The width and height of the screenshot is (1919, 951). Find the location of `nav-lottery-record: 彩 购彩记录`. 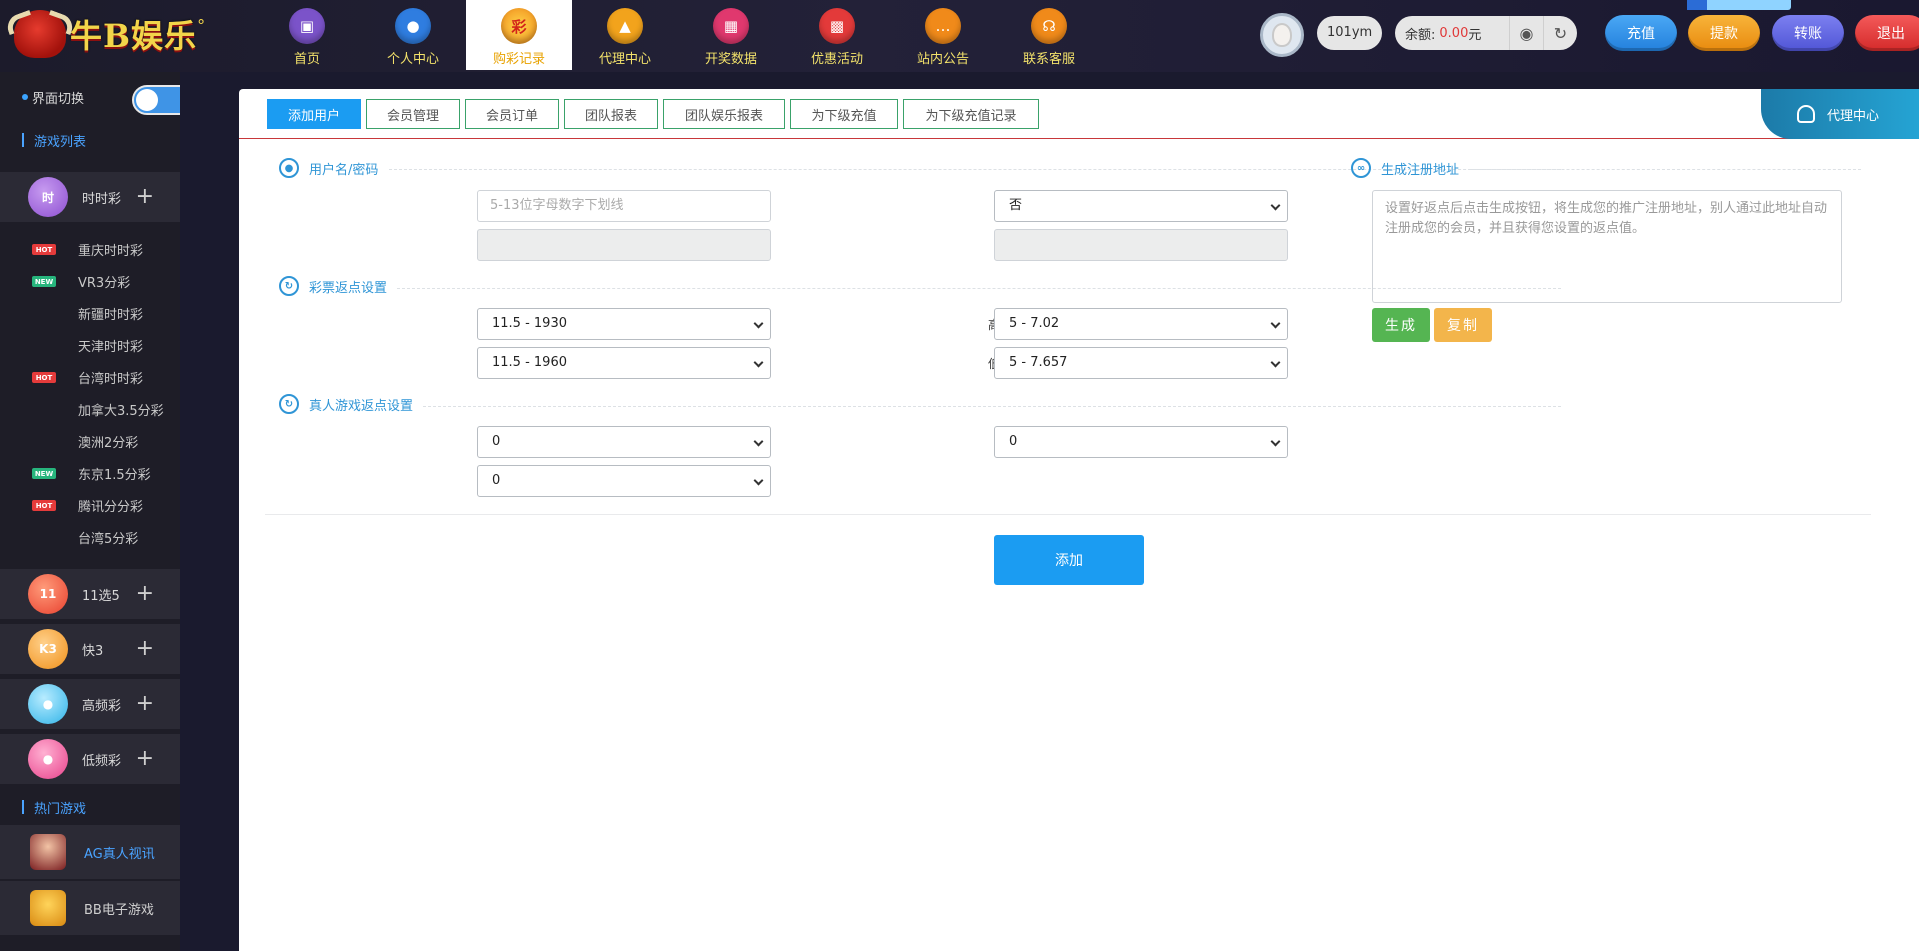

nav-lottery-record: 彩 购彩记录 is located at coordinates (519, 35).